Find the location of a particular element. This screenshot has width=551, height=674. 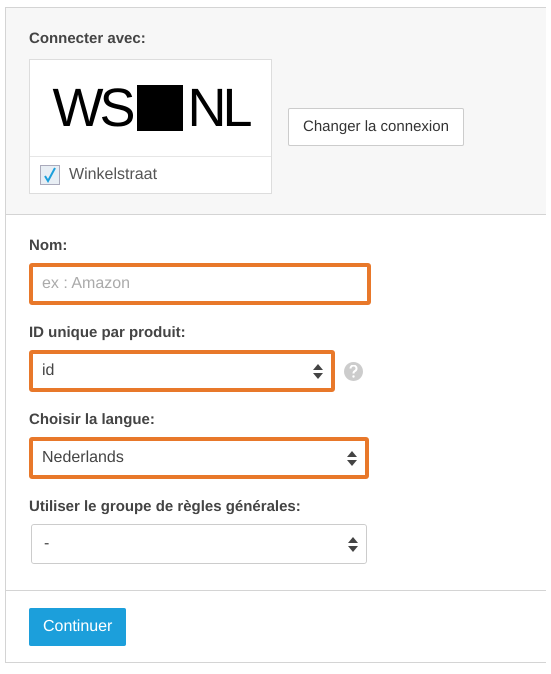

change-connection-button: Changer la connexion is located at coordinates (376, 127).